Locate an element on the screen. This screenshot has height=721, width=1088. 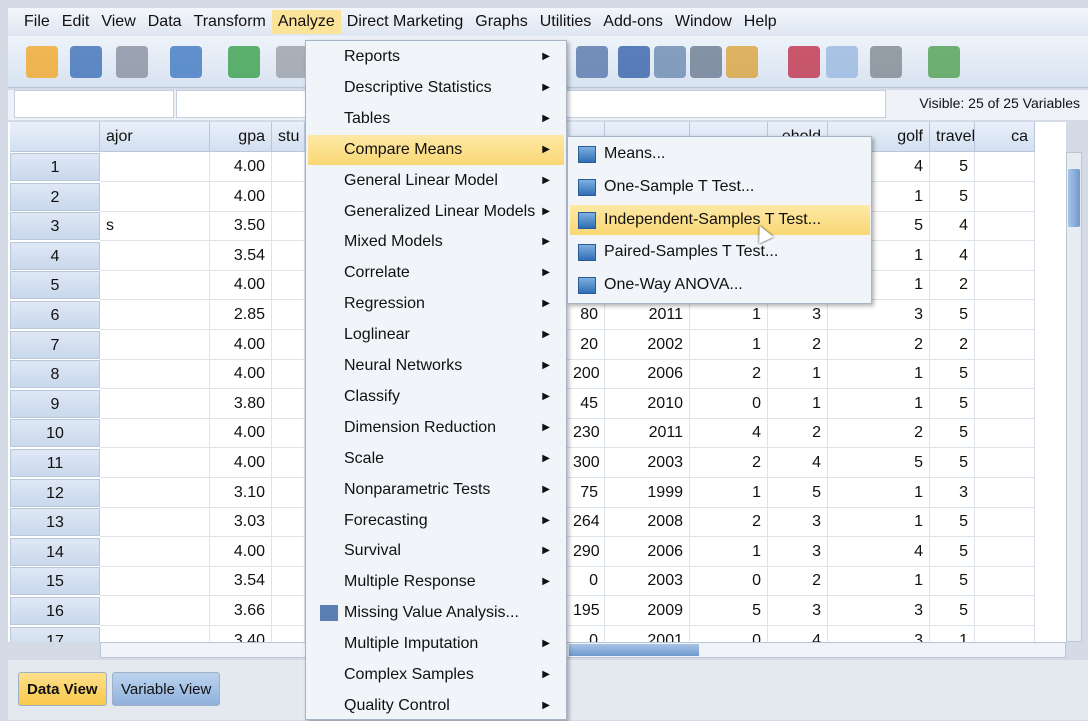
menu-item-scale: Scale ▶ is located at coordinates (436, 459).